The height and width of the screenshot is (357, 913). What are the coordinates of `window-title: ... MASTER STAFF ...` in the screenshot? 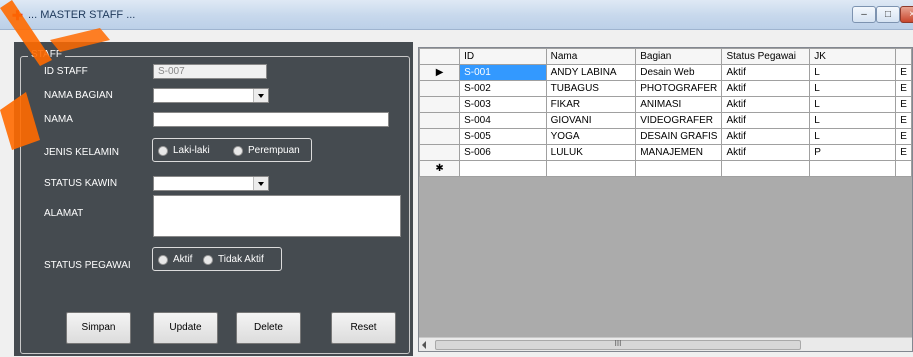 It's located at (82, 15).